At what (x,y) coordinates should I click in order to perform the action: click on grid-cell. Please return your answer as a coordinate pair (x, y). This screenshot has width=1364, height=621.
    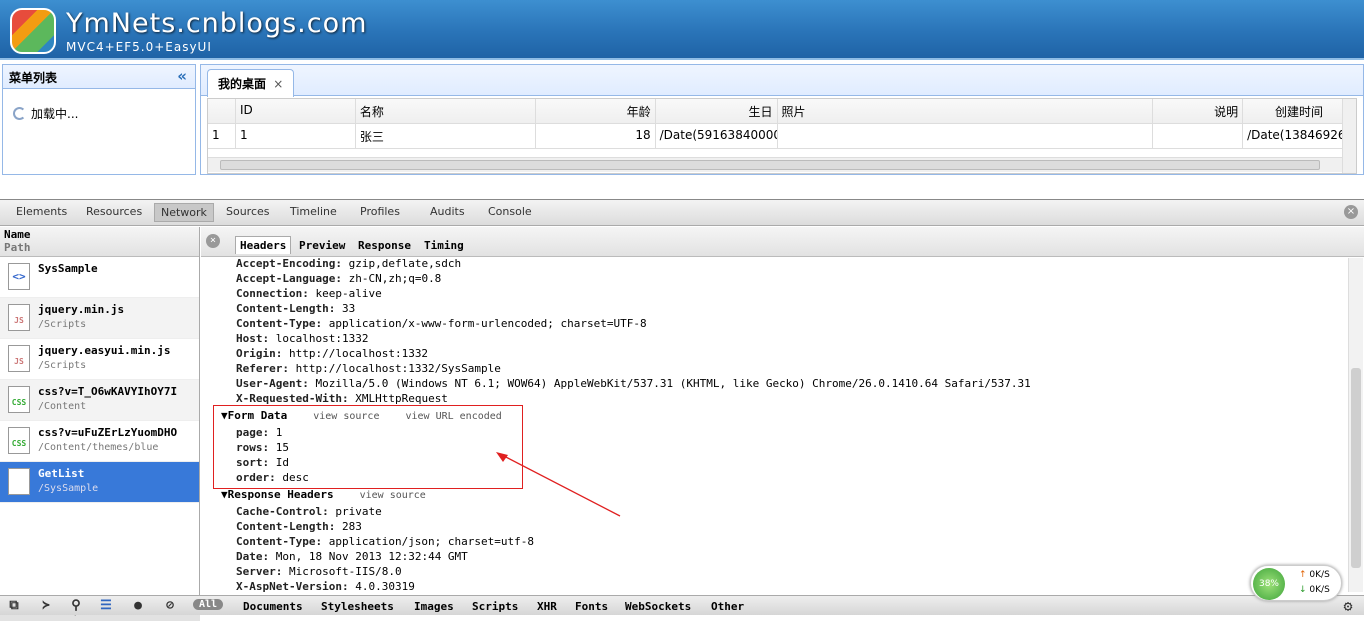
    Looking at the image, I should click on (1198, 136).